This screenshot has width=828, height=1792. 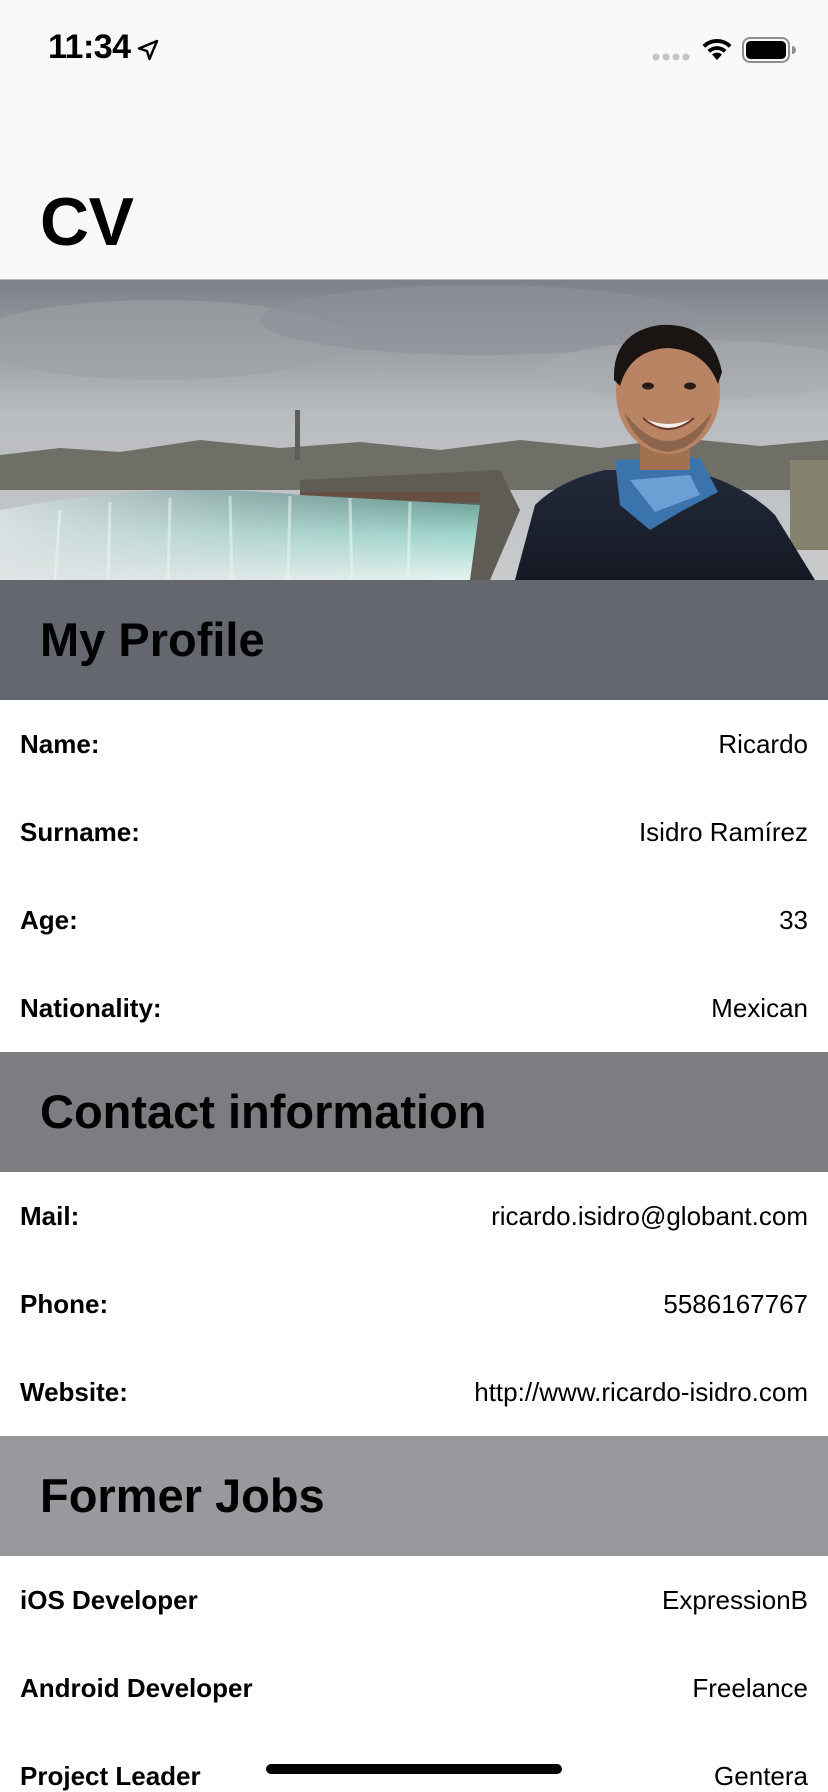 I want to click on profile-row-surname: Surname: Isidro Ramírez, so click(x=414, y=832).